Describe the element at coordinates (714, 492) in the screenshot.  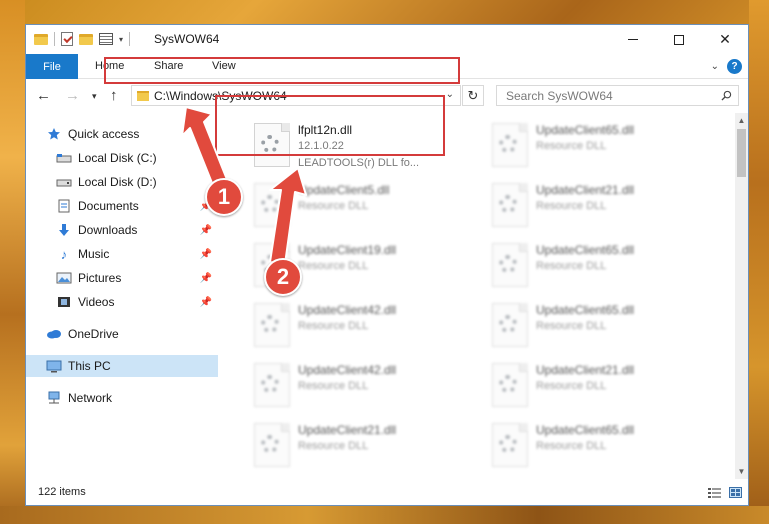
I see `details-view-icon` at that location.